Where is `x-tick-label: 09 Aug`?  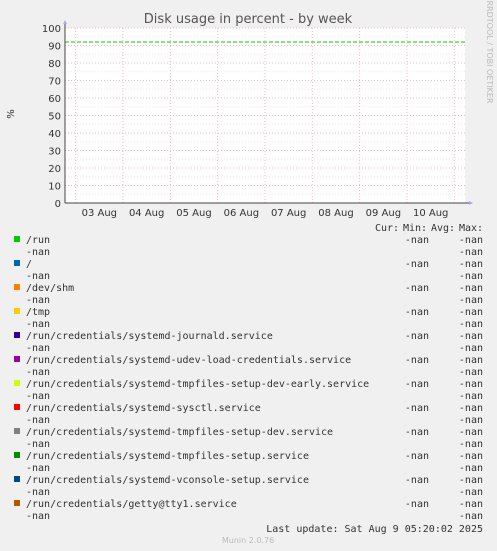 x-tick-label: 09 Aug is located at coordinates (383, 213).